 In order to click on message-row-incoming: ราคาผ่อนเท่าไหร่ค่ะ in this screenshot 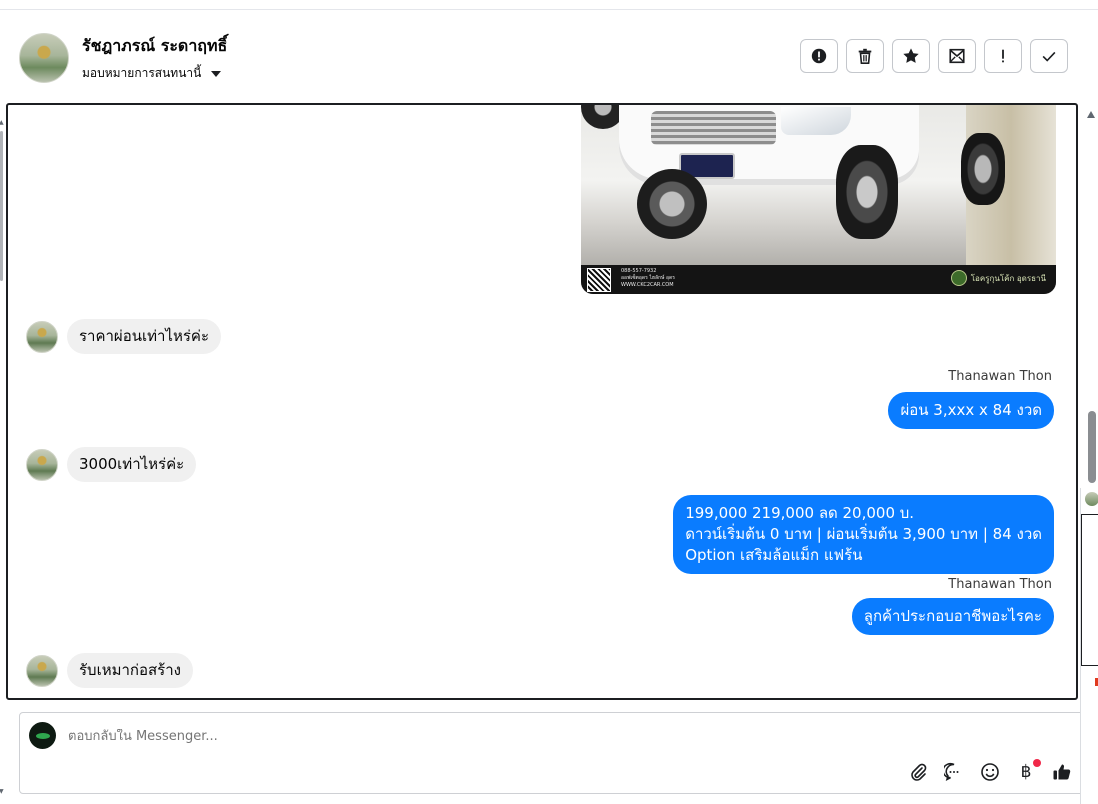, I will do `click(124, 336)`.